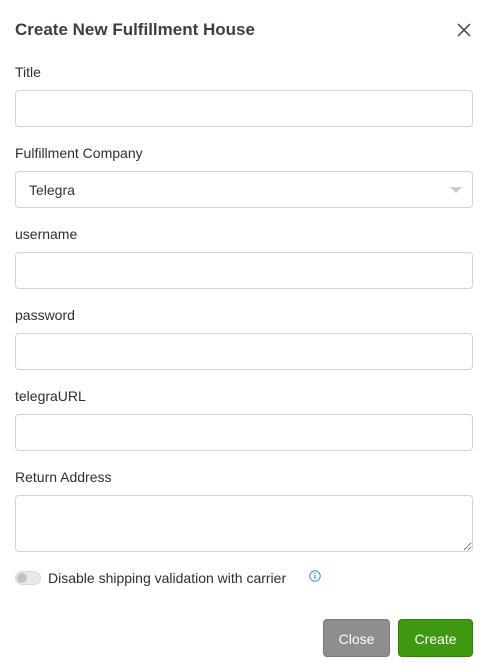 This screenshot has width=488, height=672. Describe the element at coordinates (244, 108) in the screenshot. I see `title-input` at that location.